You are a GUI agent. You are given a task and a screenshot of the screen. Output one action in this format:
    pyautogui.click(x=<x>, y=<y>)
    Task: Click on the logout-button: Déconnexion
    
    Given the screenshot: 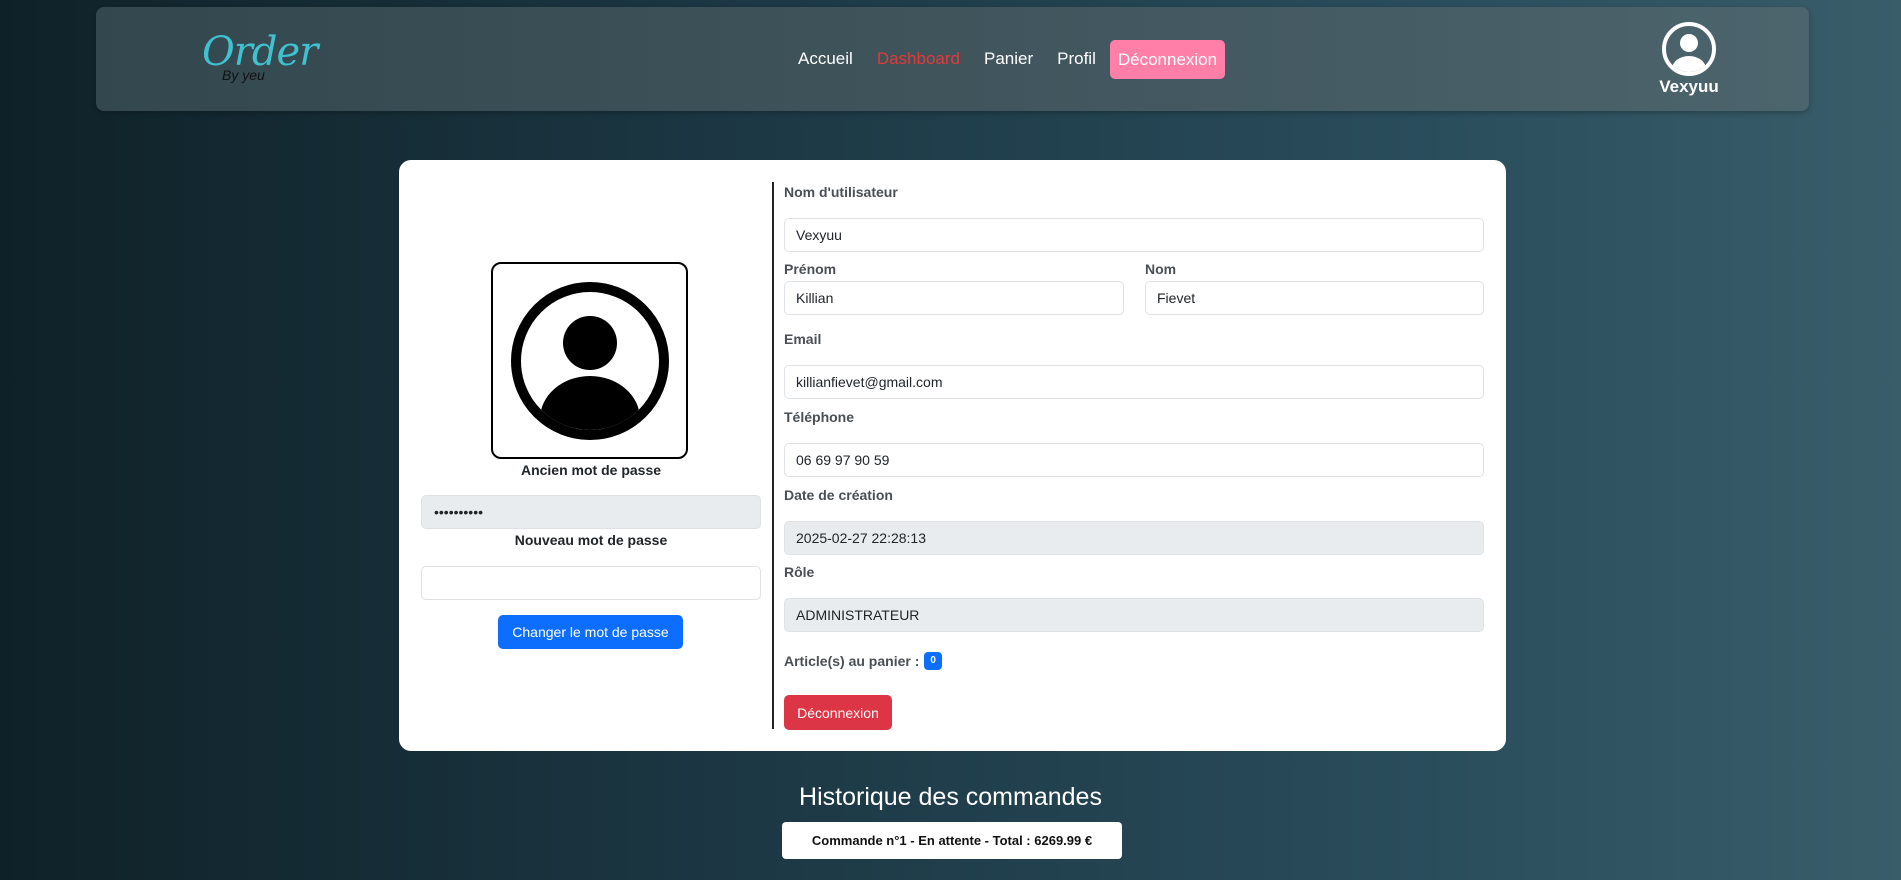 What is the action you would take?
    pyautogui.click(x=838, y=712)
    